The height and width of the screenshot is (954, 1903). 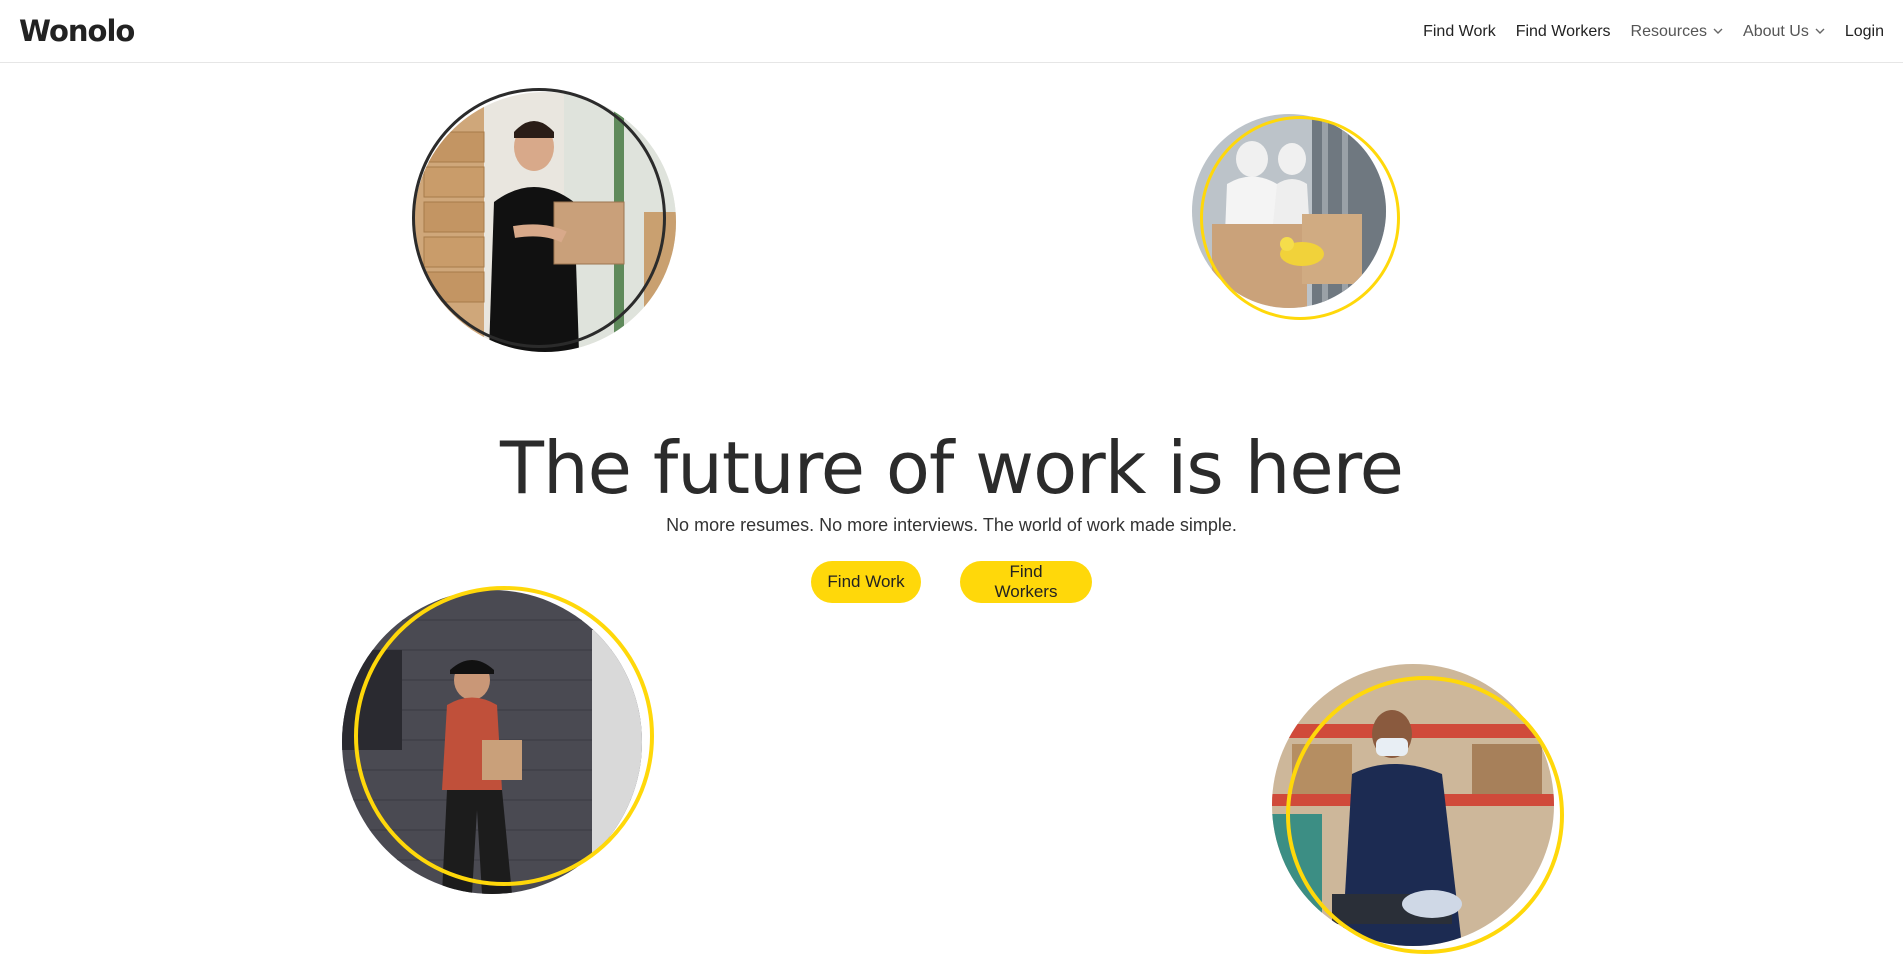 What do you see at coordinates (539, 218) in the screenshot?
I see `photo-ring-dark` at bounding box center [539, 218].